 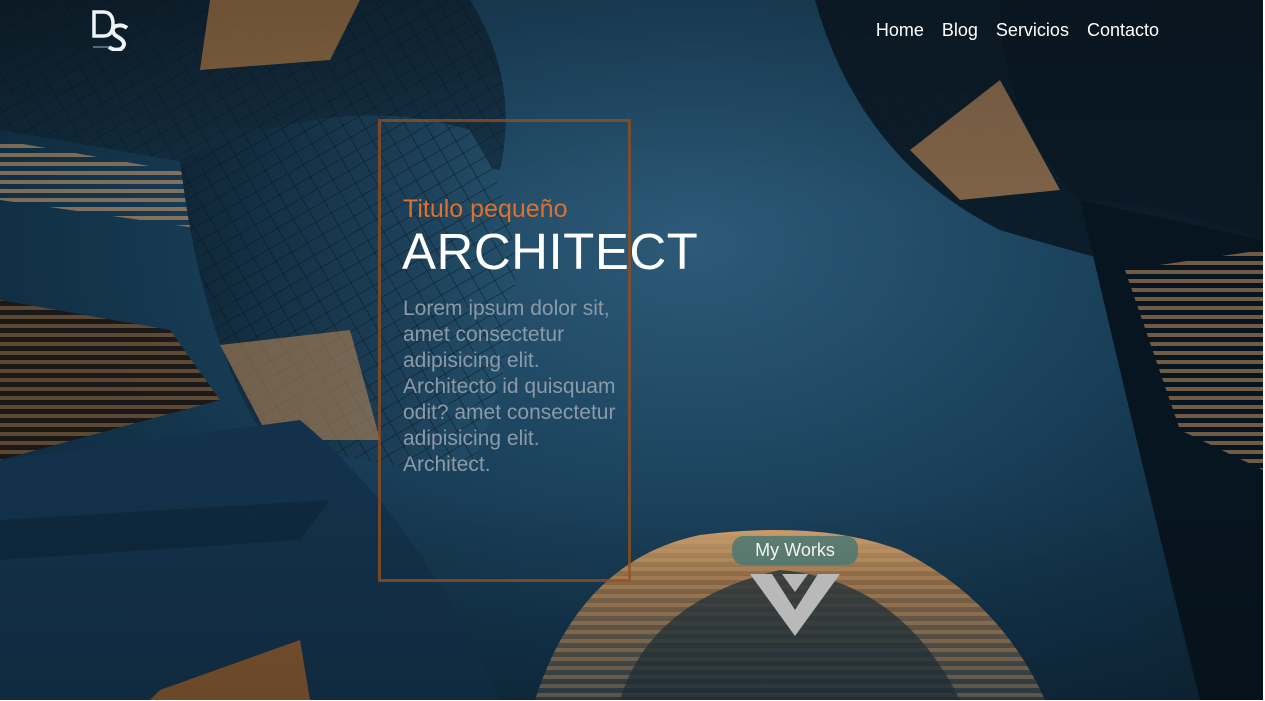 What do you see at coordinates (900, 30) in the screenshot?
I see `nav-home: Home` at bounding box center [900, 30].